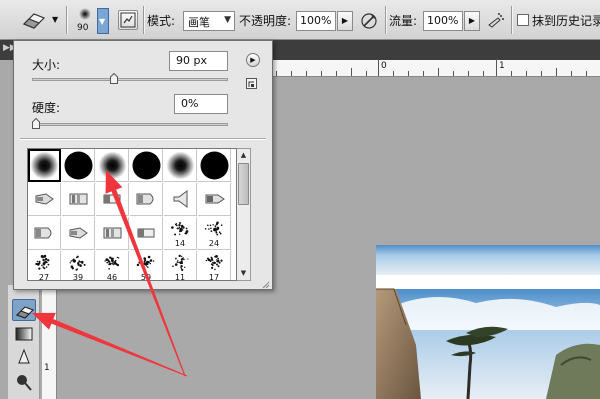  I want to click on brush-preset-scatter: 39, so click(78, 265).